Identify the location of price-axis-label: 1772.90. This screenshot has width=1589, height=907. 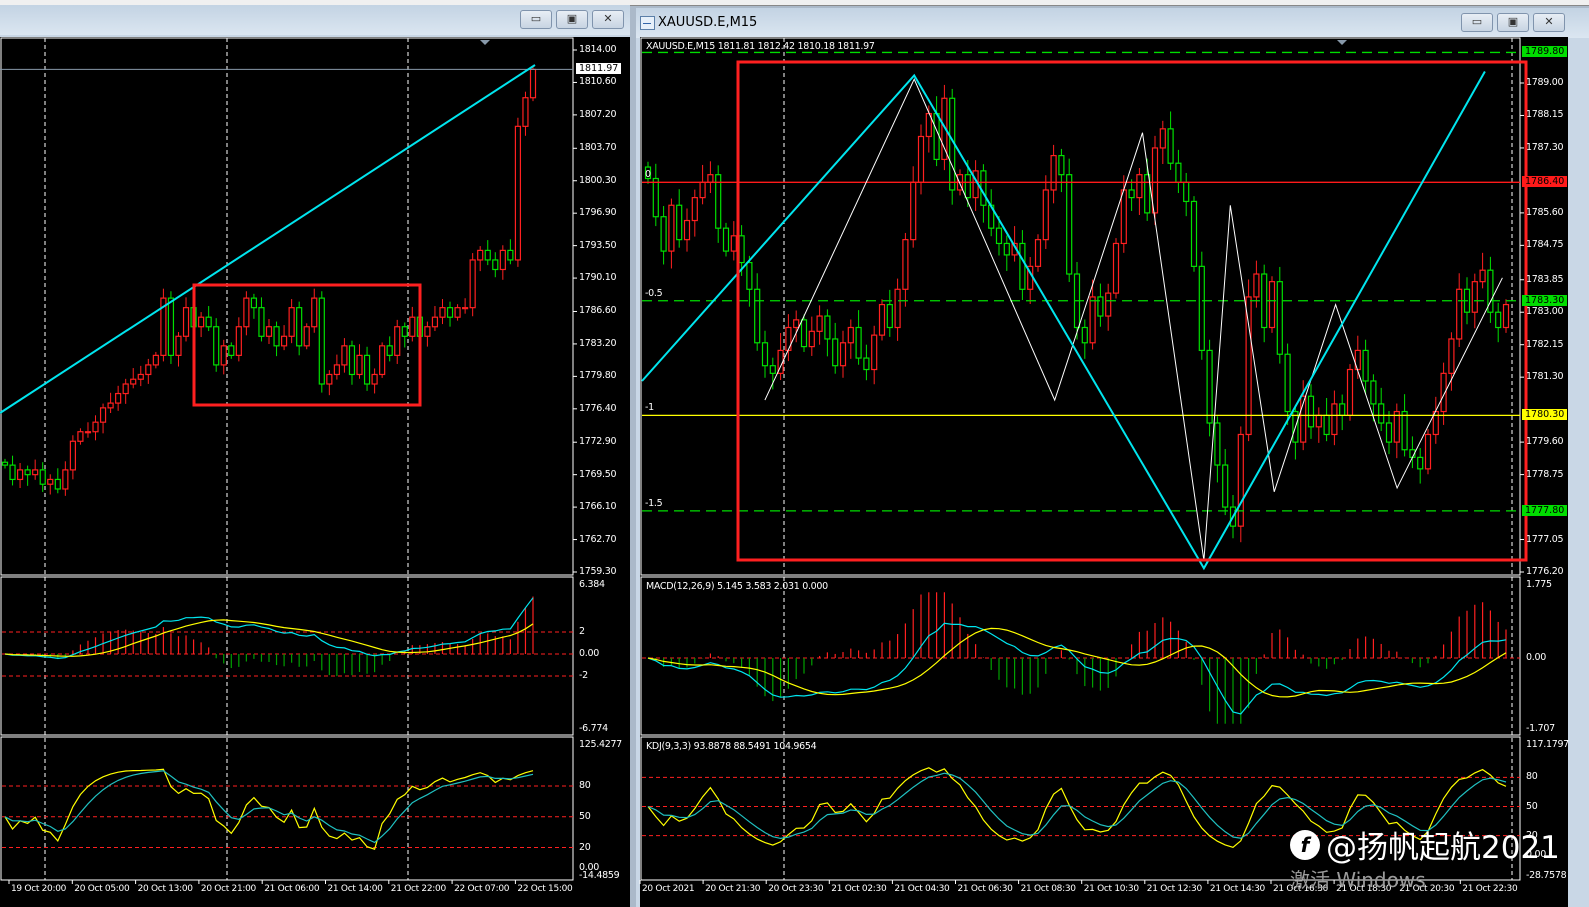
(598, 442).